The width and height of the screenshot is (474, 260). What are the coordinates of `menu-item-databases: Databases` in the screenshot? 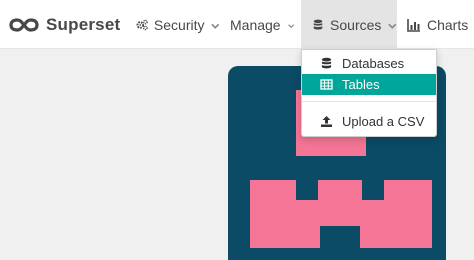 It's located at (369, 63).